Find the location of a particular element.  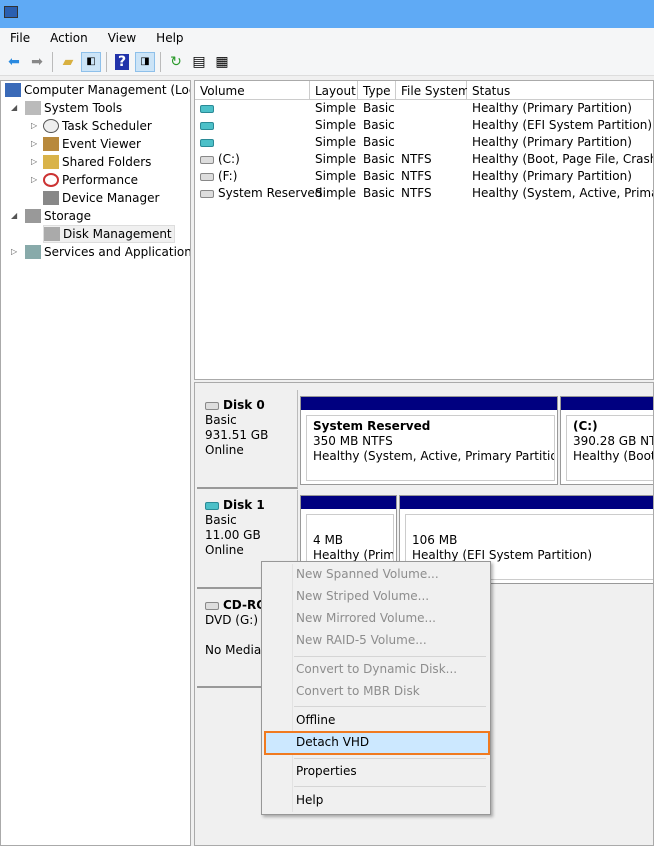

disk-icon is located at coordinates (212, 405).